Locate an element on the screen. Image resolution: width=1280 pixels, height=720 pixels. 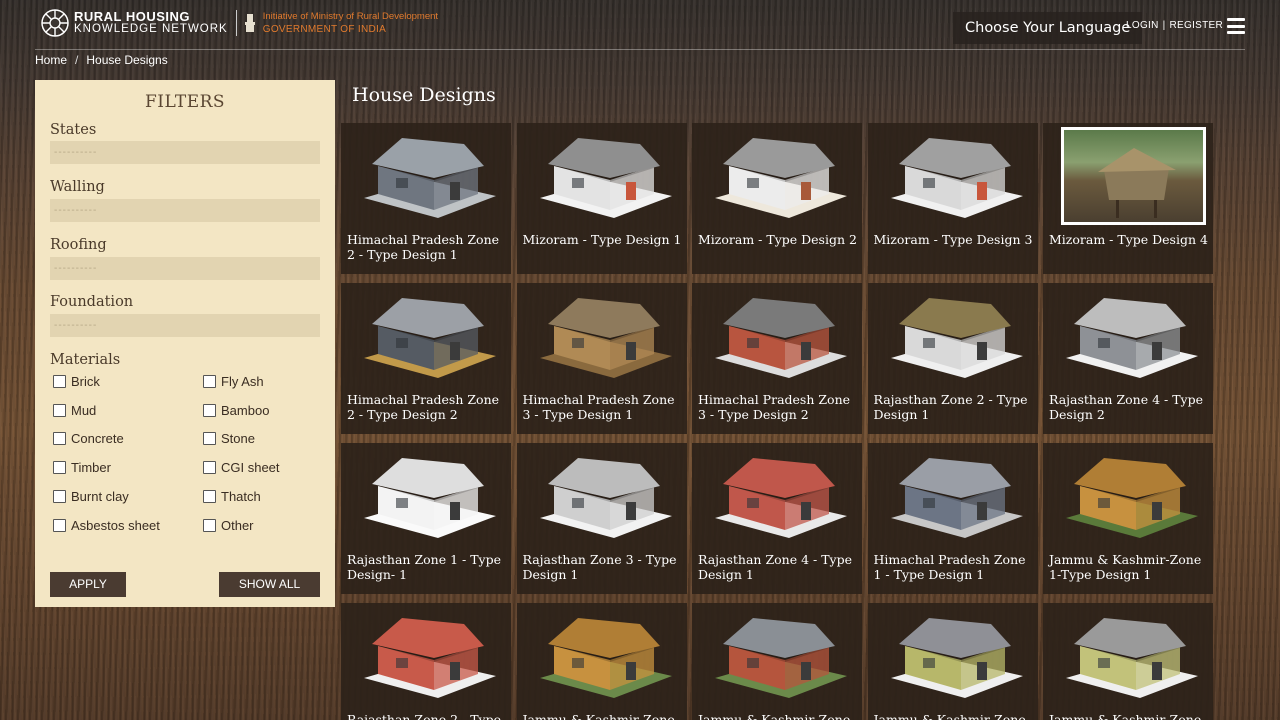
house-design-title: Rajasthan Zone 3 - Type Design 1 is located at coordinates (603, 567).